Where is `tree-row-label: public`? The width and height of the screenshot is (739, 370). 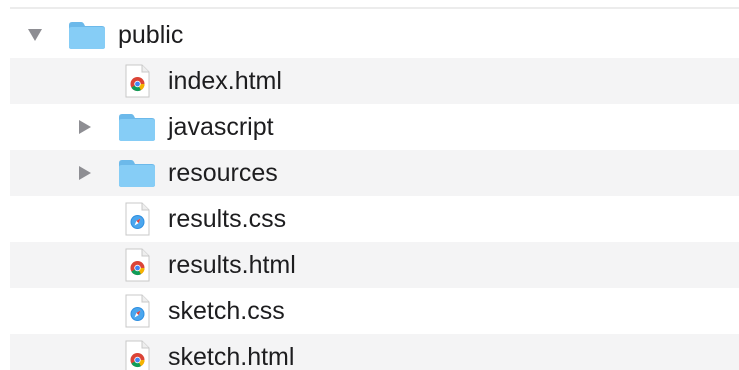
tree-row-label: public is located at coordinates (151, 35).